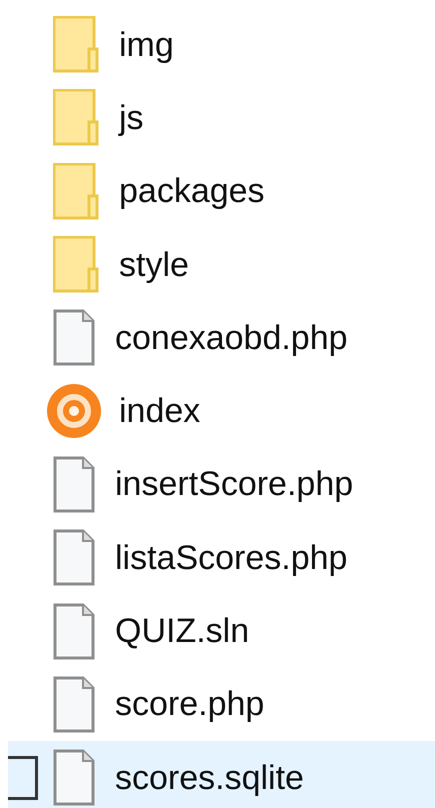 The height and width of the screenshot is (808, 435). What do you see at coordinates (182, 631) in the screenshot?
I see `file-name: QUIZ.sln` at bounding box center [182, 631].